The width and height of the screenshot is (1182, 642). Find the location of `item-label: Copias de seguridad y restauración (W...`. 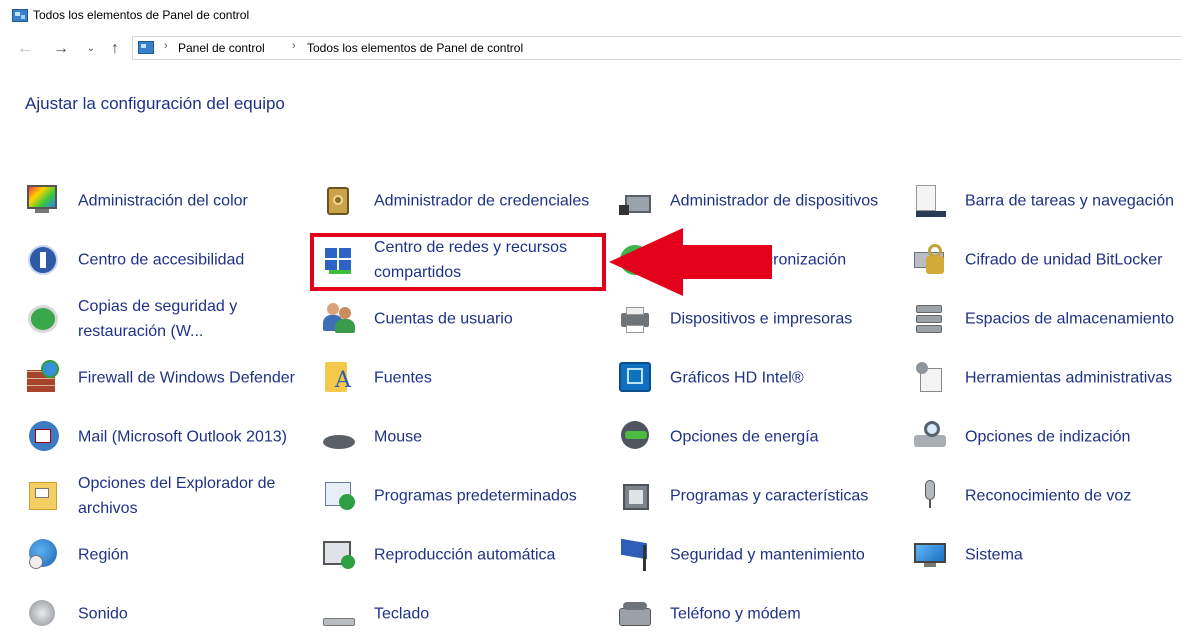

item-label: Copias de seguridad y restauración (W... is located at coordinates (158, 319).